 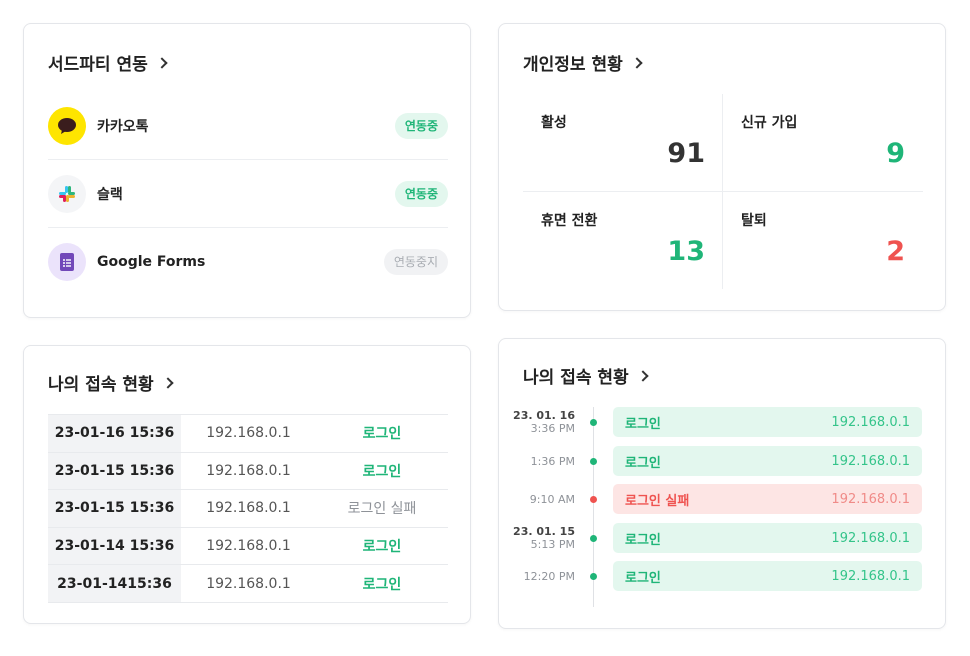 What do you see at coordinates (248, 262) in the screenshot?
I see `integration-row-google-forms: Google Forms 연동중지` at bounding box center [248, 262].